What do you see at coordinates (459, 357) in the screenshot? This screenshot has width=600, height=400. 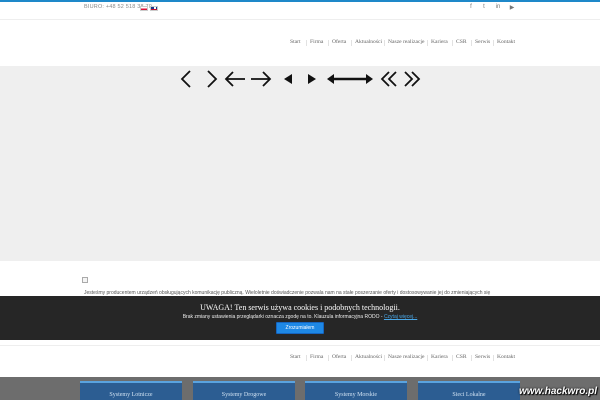 I see `nav2-item-csr: CSR` at bounding box center [459, 357].